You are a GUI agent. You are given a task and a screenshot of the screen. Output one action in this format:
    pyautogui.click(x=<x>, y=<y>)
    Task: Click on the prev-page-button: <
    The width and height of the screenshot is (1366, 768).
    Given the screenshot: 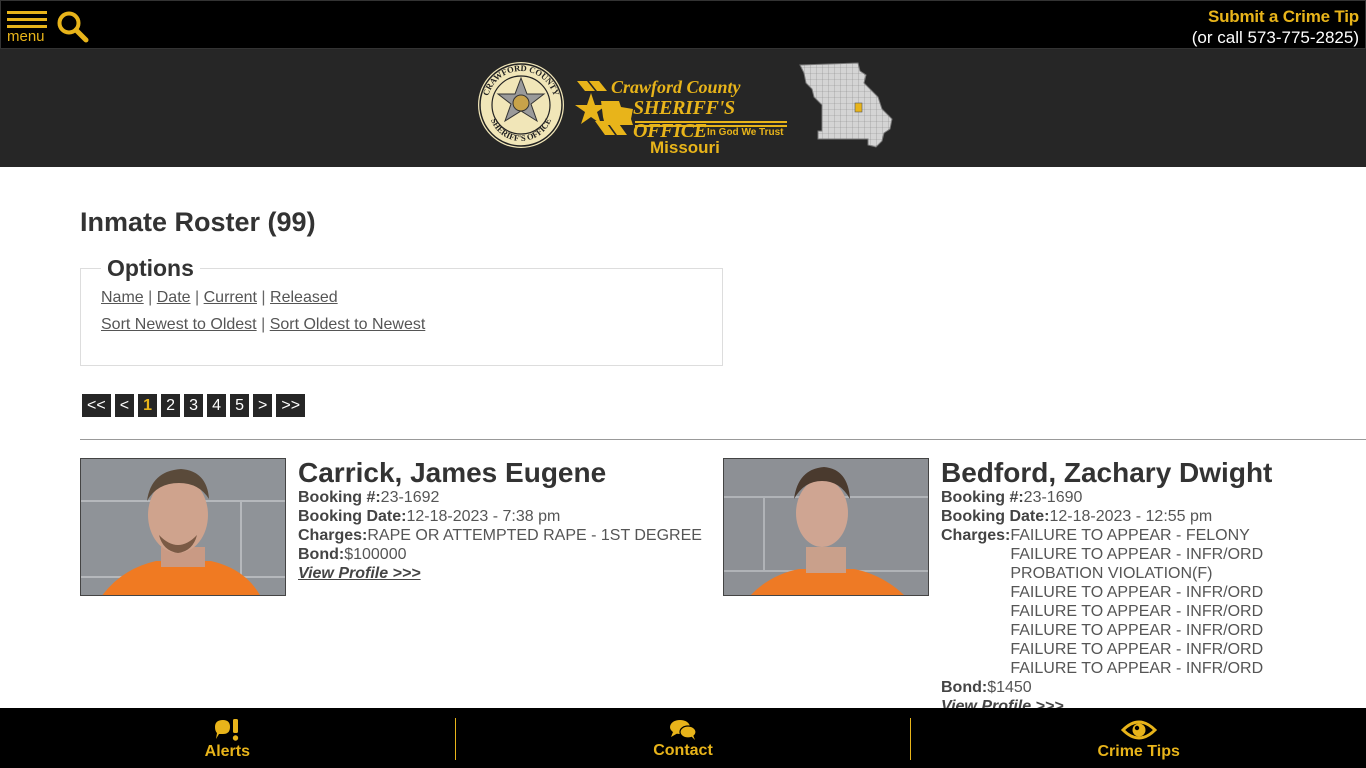 What is the action you would take?
    pyautogui.click(x=124, y=405)
    